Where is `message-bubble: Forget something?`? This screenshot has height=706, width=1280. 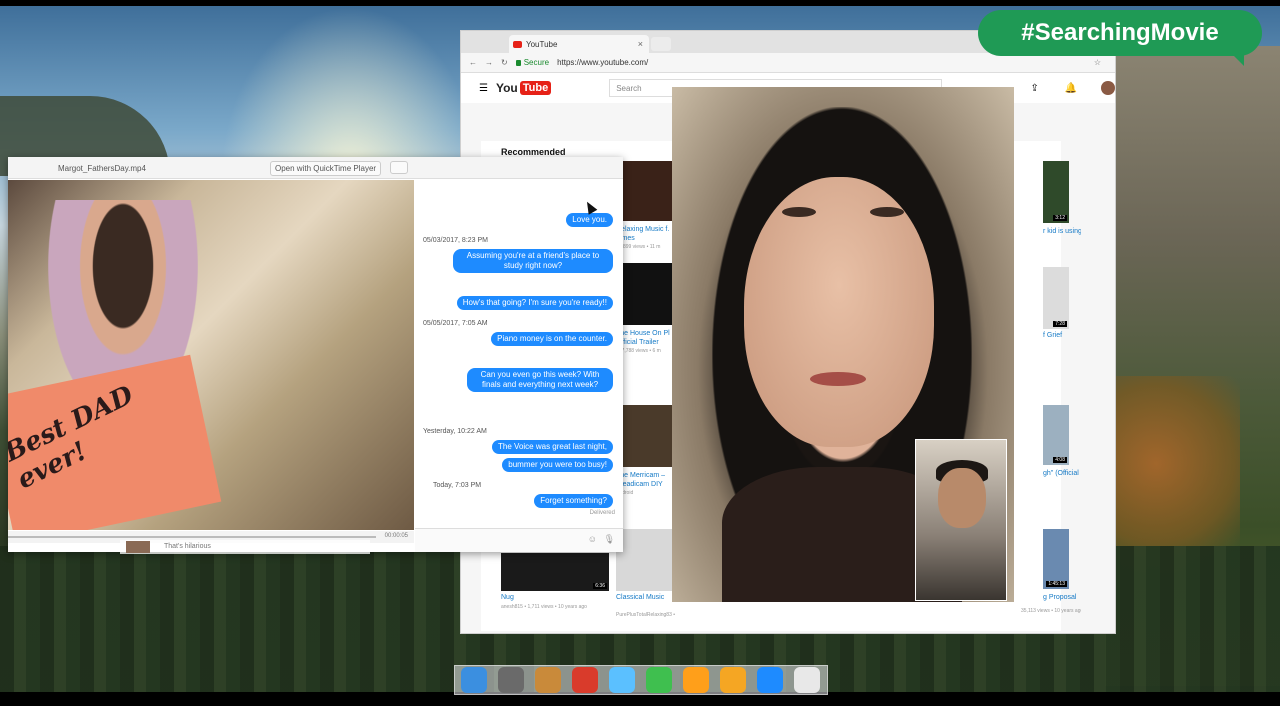 message-bubble: Forget something? is located at coordinates (573, 501).